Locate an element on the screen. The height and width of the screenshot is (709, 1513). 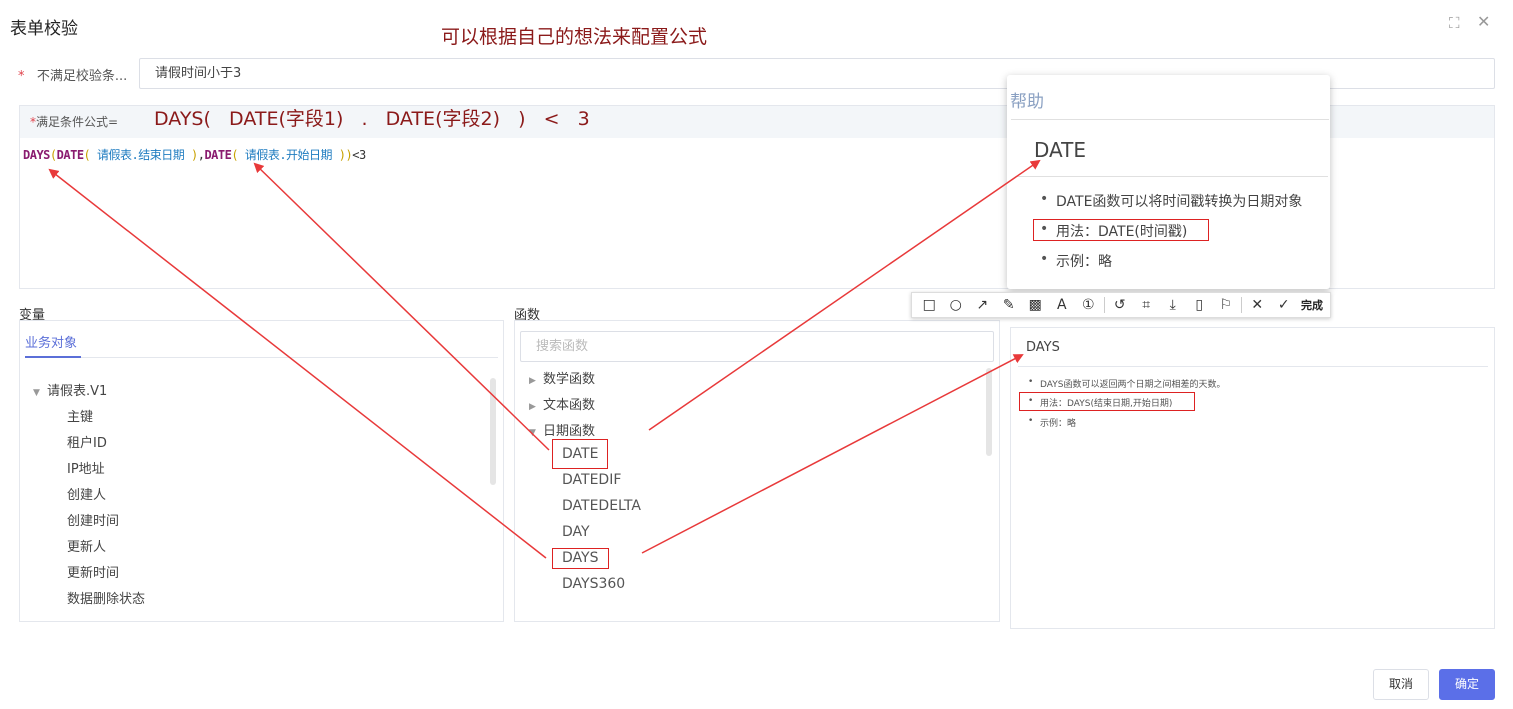
help-popup-line: DATE函数可以将时间戳转换为日期对象 is located at coordinates (1171, 201).